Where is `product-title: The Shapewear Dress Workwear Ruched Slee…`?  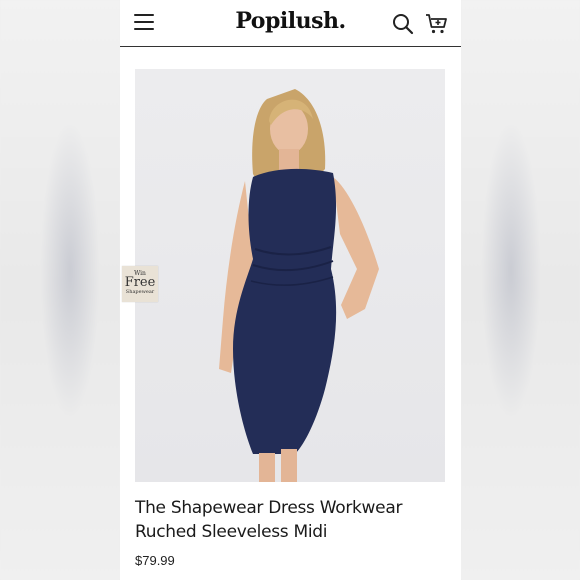 product-title: The Shapewear Dress Workwear Ruched Slee… is located at coordinates (285, 520).